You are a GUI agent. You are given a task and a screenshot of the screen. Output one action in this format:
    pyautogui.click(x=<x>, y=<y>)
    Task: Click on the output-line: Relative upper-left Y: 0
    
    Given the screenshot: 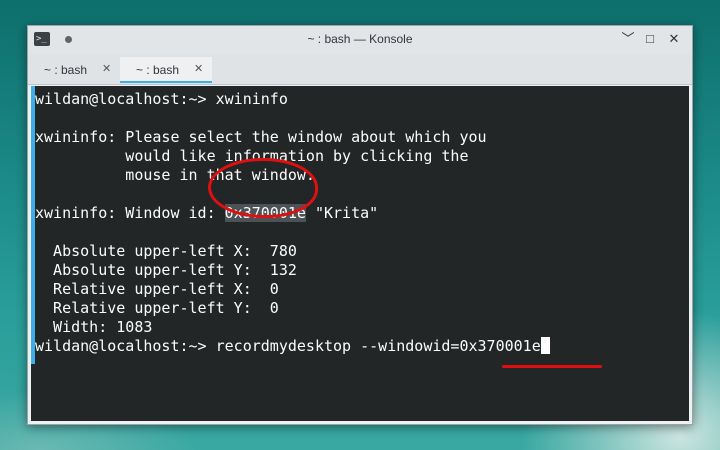 What is the action you would take?
    pyautogui.click(x=157, y=308)
    